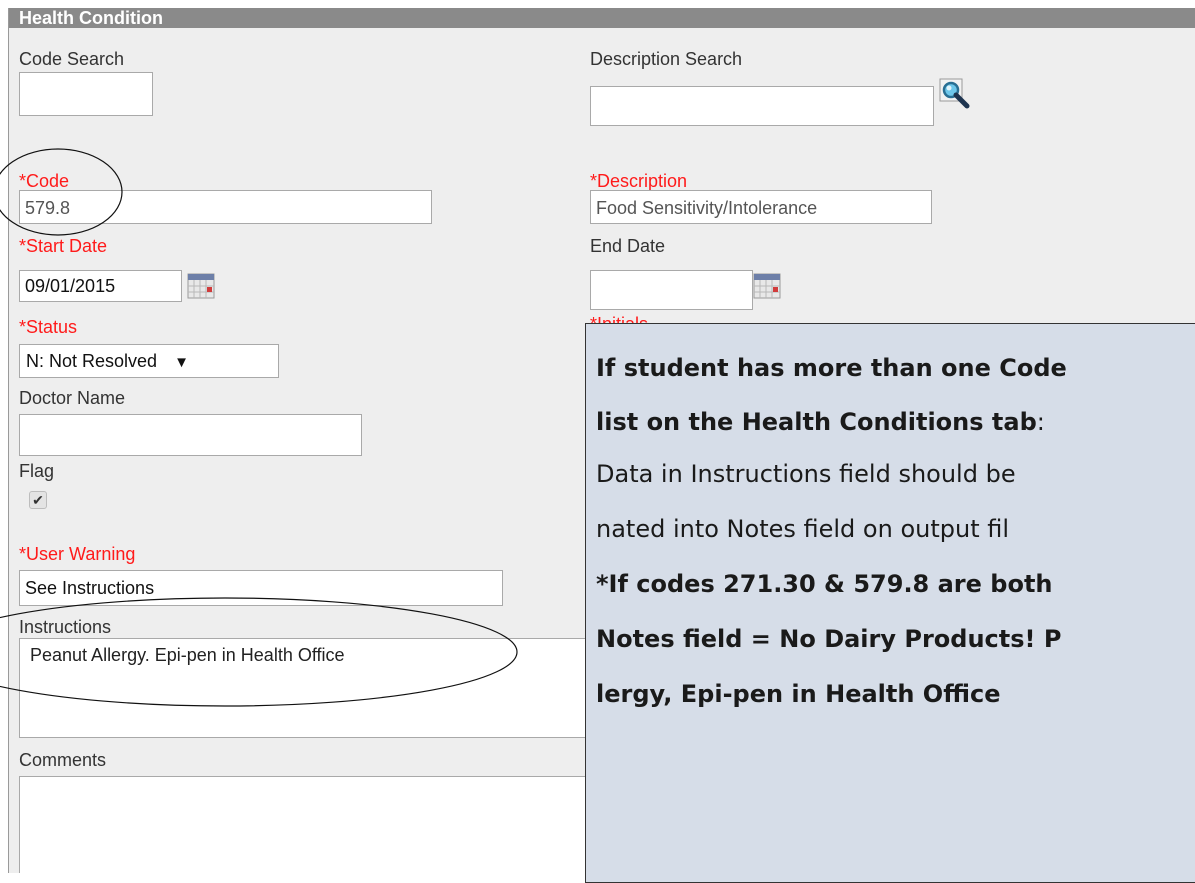 The width and height of the screenshot is (1195, 883). I want to click on callout-line-7: lergy, Epi-pen in Health Office, so click(798, 694).